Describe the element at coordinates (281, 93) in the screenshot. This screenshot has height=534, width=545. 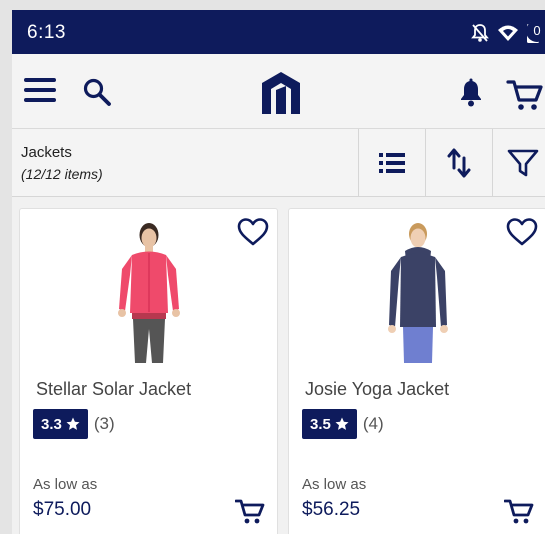
I see `store-logo` at that location.